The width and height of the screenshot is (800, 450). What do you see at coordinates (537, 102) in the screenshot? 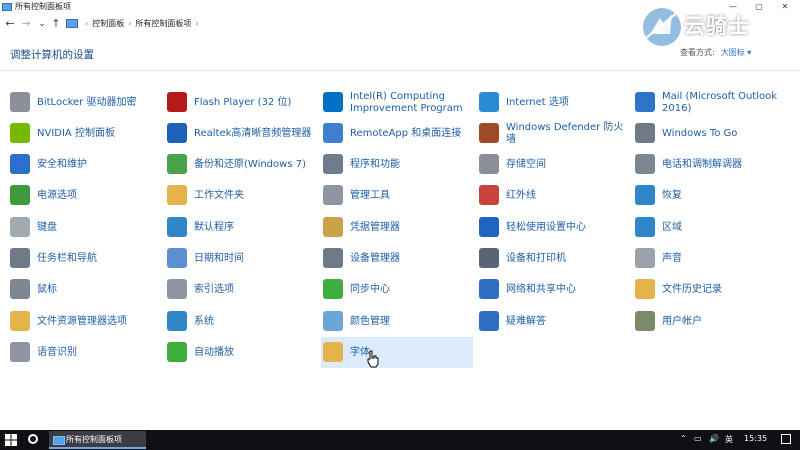
I see `control-panel-item-label: Internet 选项` at bounding box center [537, 102].